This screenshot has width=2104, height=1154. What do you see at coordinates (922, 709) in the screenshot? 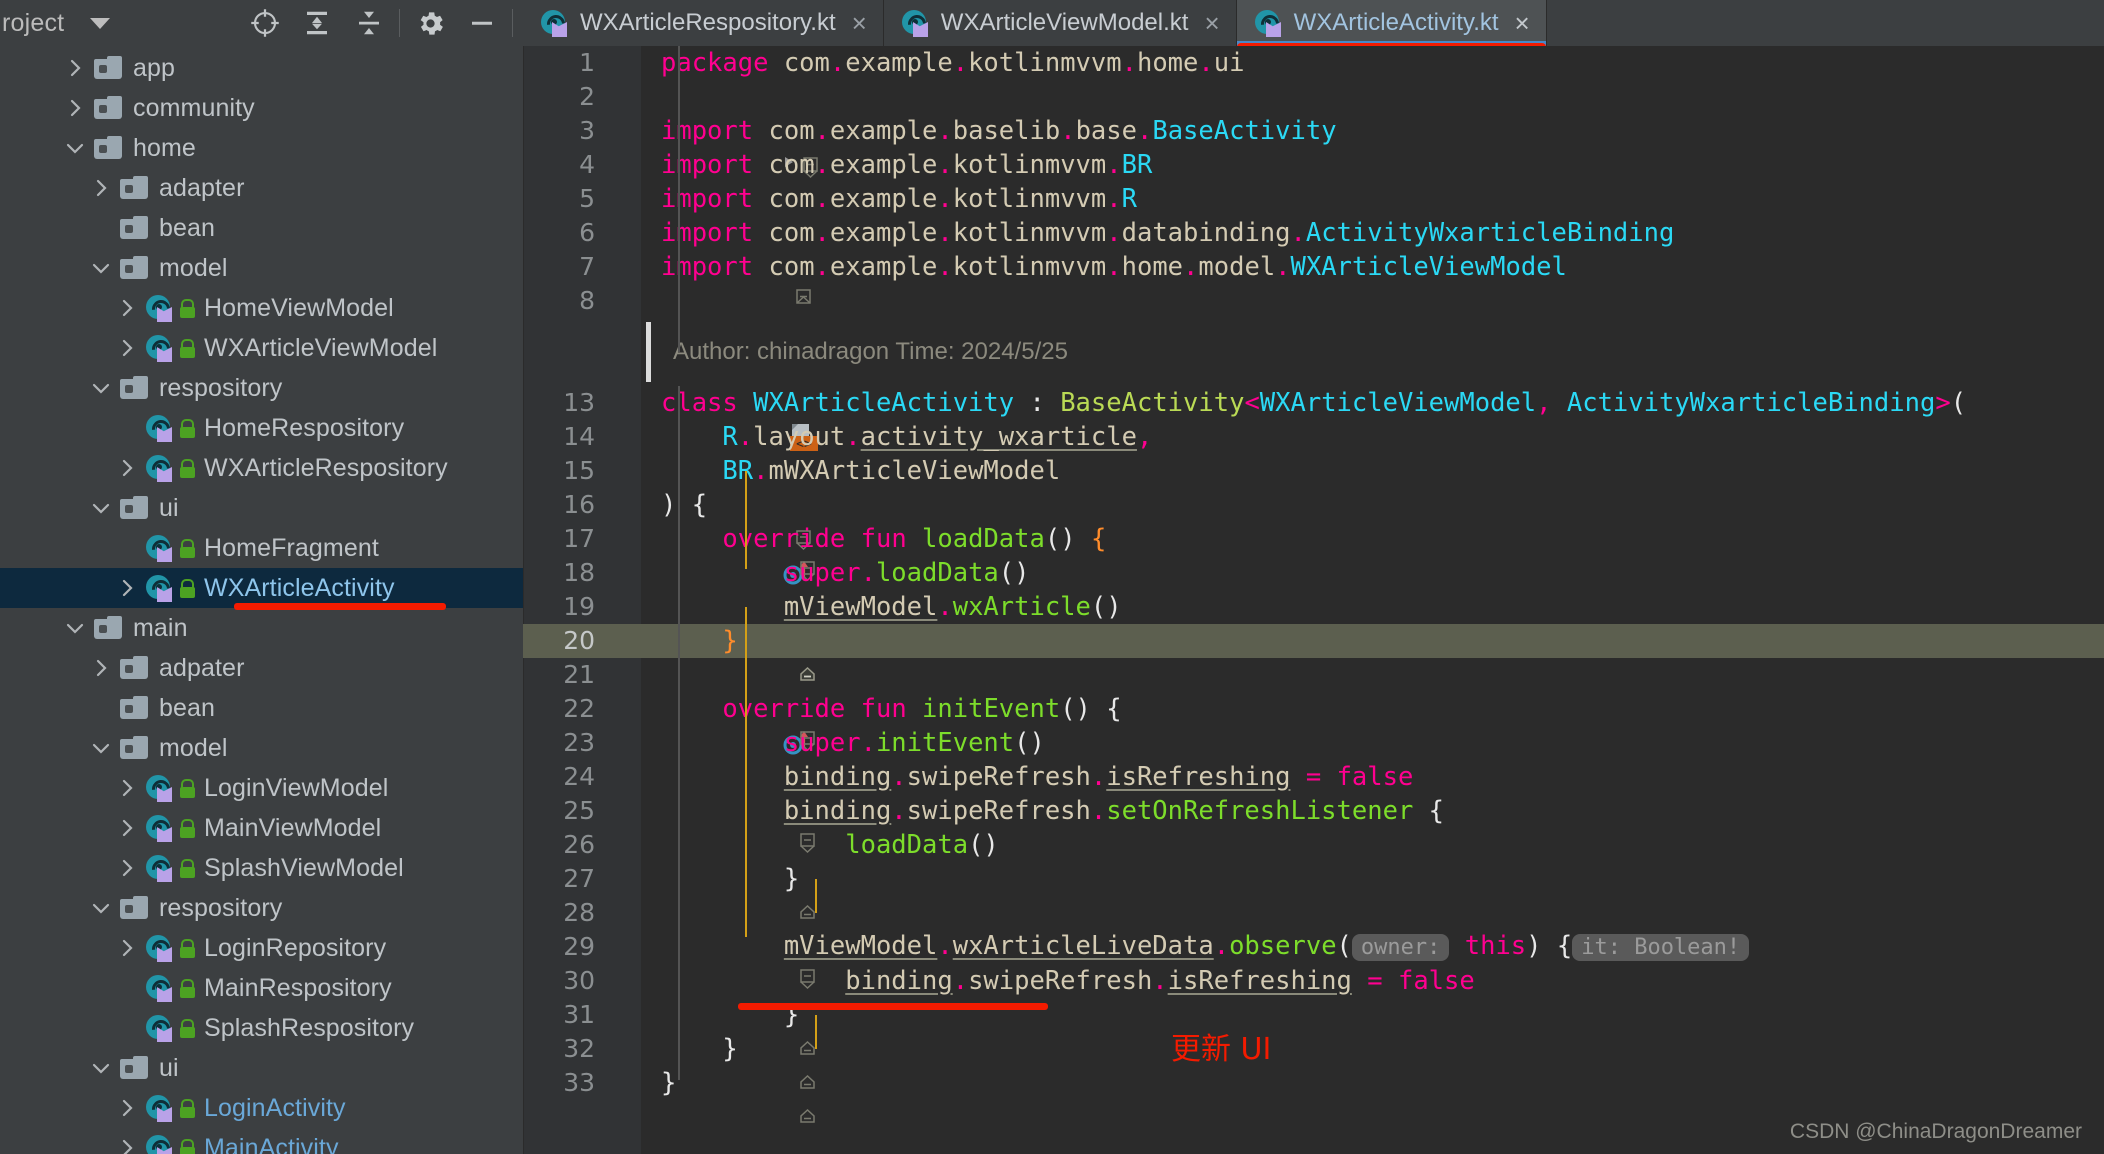
I see `line-text: override fun initEvent() {` at bounding box center [922, 709].